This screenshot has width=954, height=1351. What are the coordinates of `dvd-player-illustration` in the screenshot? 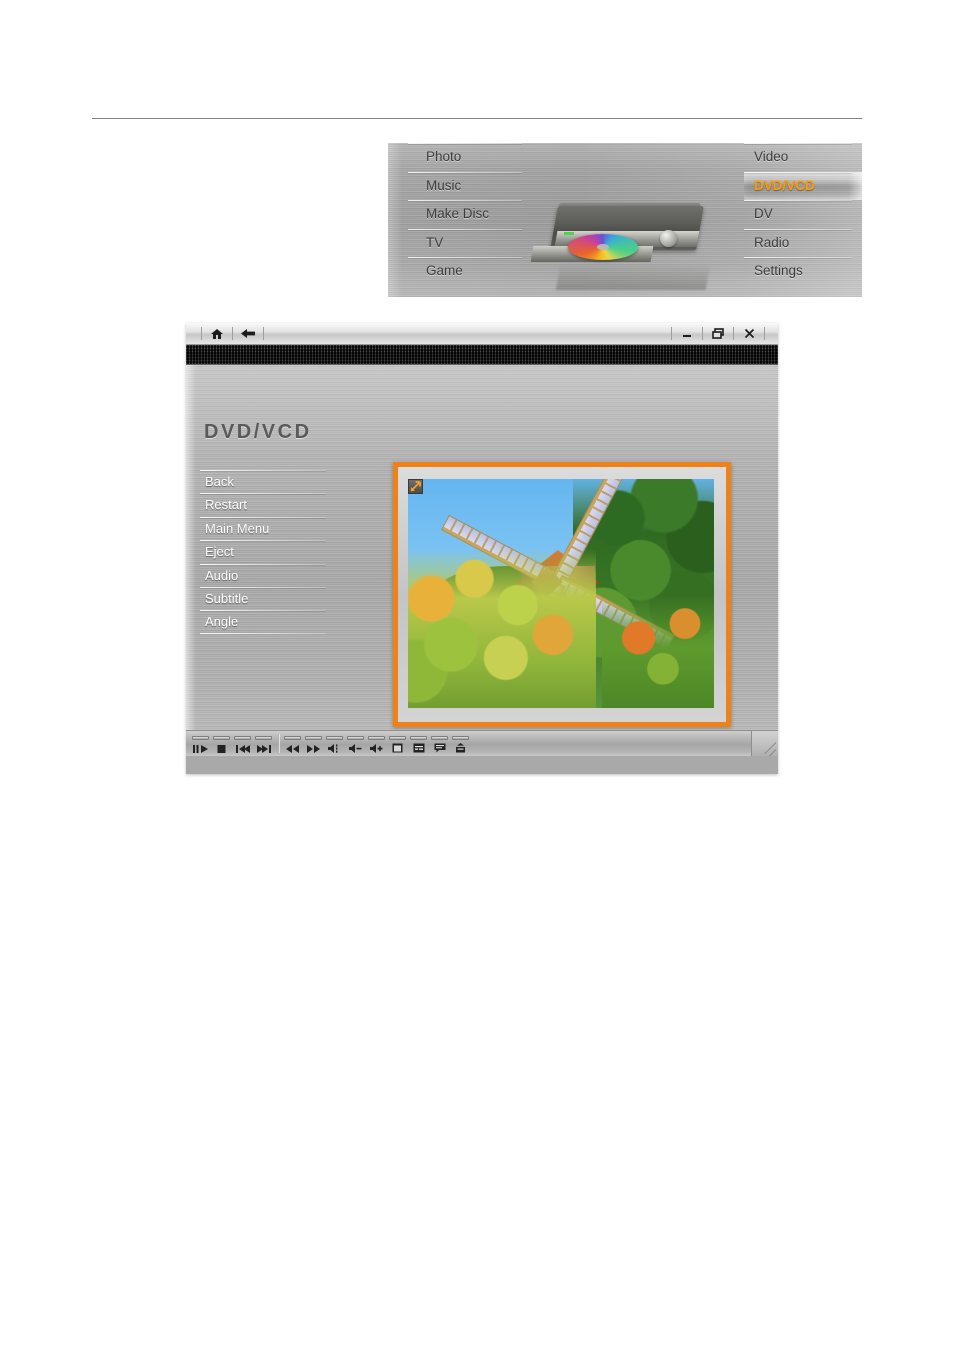 It's located at (626, 248).